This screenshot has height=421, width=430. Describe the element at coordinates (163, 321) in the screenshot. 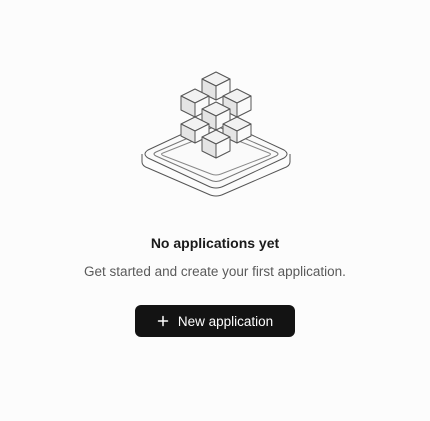

I see `plus-icon` at that location.